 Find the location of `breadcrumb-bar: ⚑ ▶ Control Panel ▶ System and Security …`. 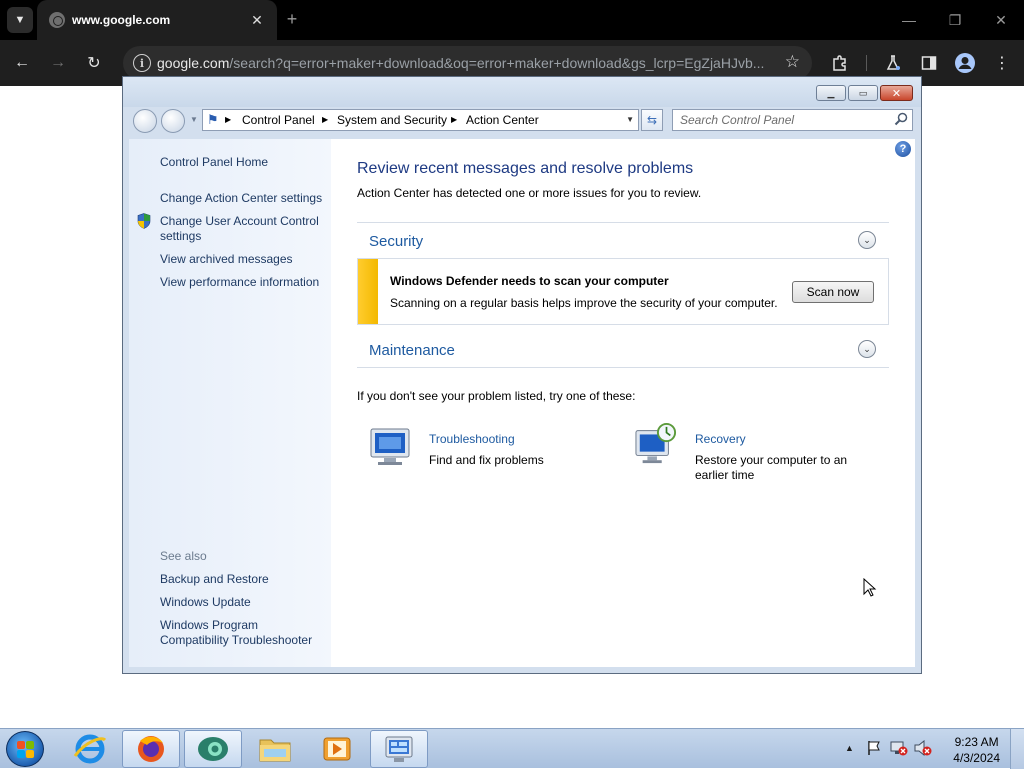

breadcrumb-bar: ⚑ ▶ Control Panel ▶ System and Security … is located at coordinates (420, 120).